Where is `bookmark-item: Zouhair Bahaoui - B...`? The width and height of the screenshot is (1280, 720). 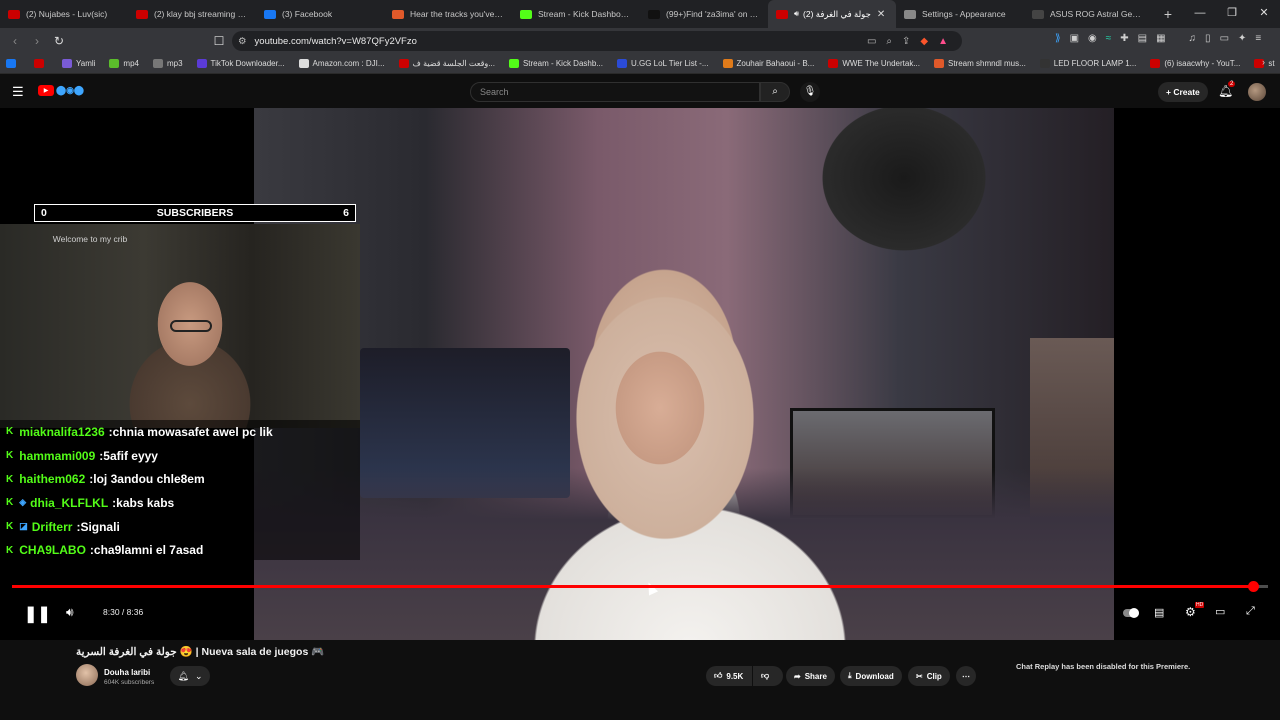 bookmark-item: Zouhair Bahaoui - B... is located at coordinates (768, 63).